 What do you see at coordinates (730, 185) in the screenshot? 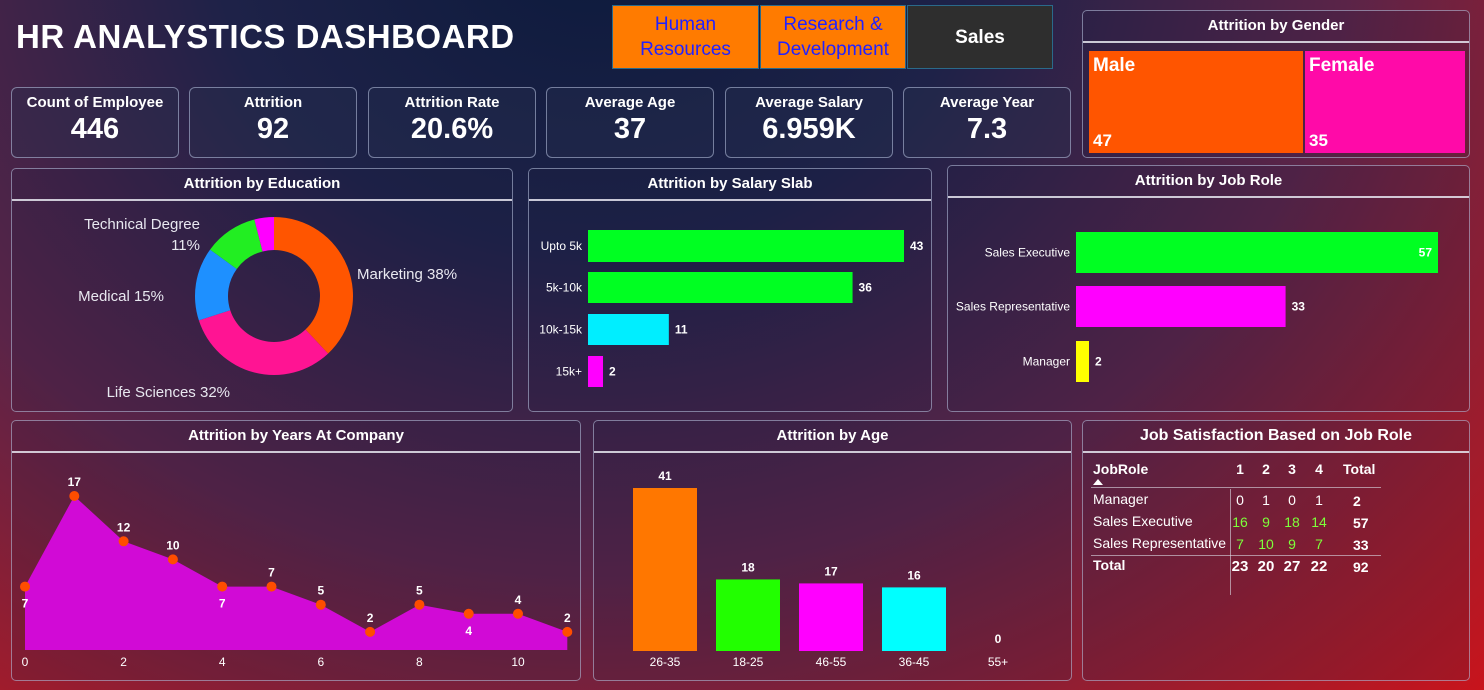
I see `panel-title: Attrition by Salary Slab` at bounding box center [730, 185].